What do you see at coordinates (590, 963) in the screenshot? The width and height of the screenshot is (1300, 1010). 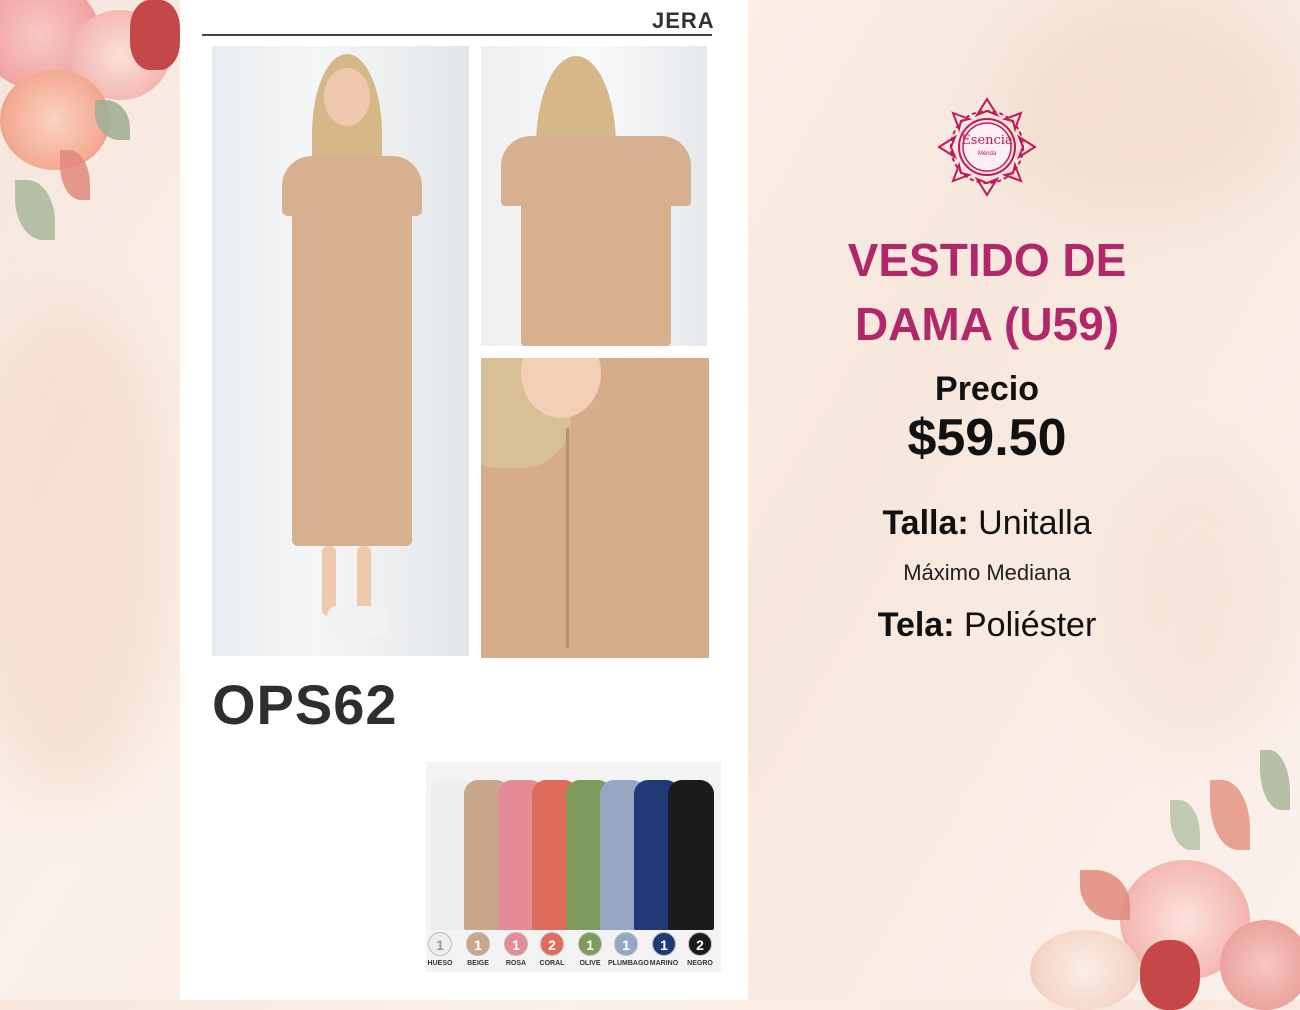 I see `color-name-label: OLIVE` at bounding box center [590, 963].